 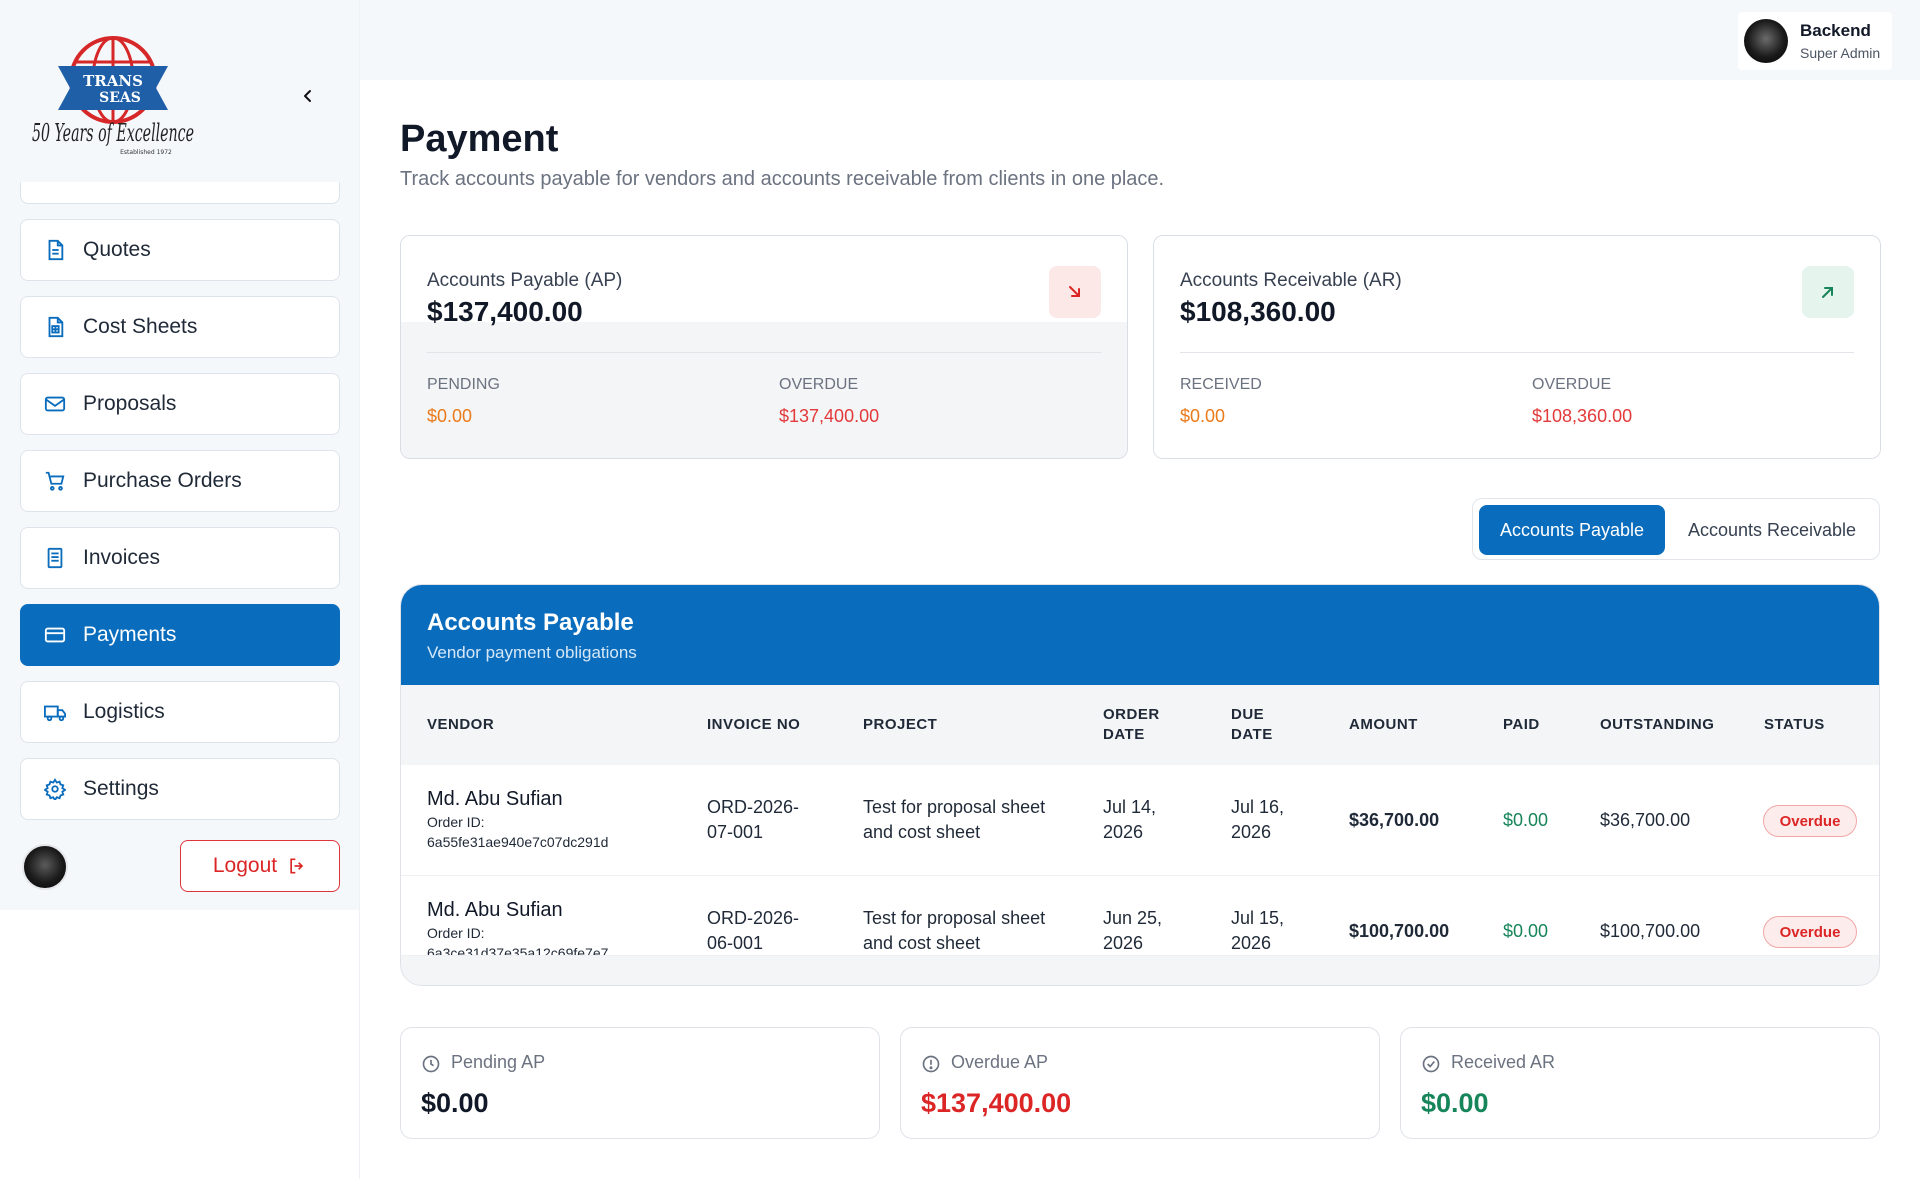 What do you see at coordinates (180, 789) in the screenshot?
I see `sidebar-item-settings: Settings` at bounding box center [180, 789].